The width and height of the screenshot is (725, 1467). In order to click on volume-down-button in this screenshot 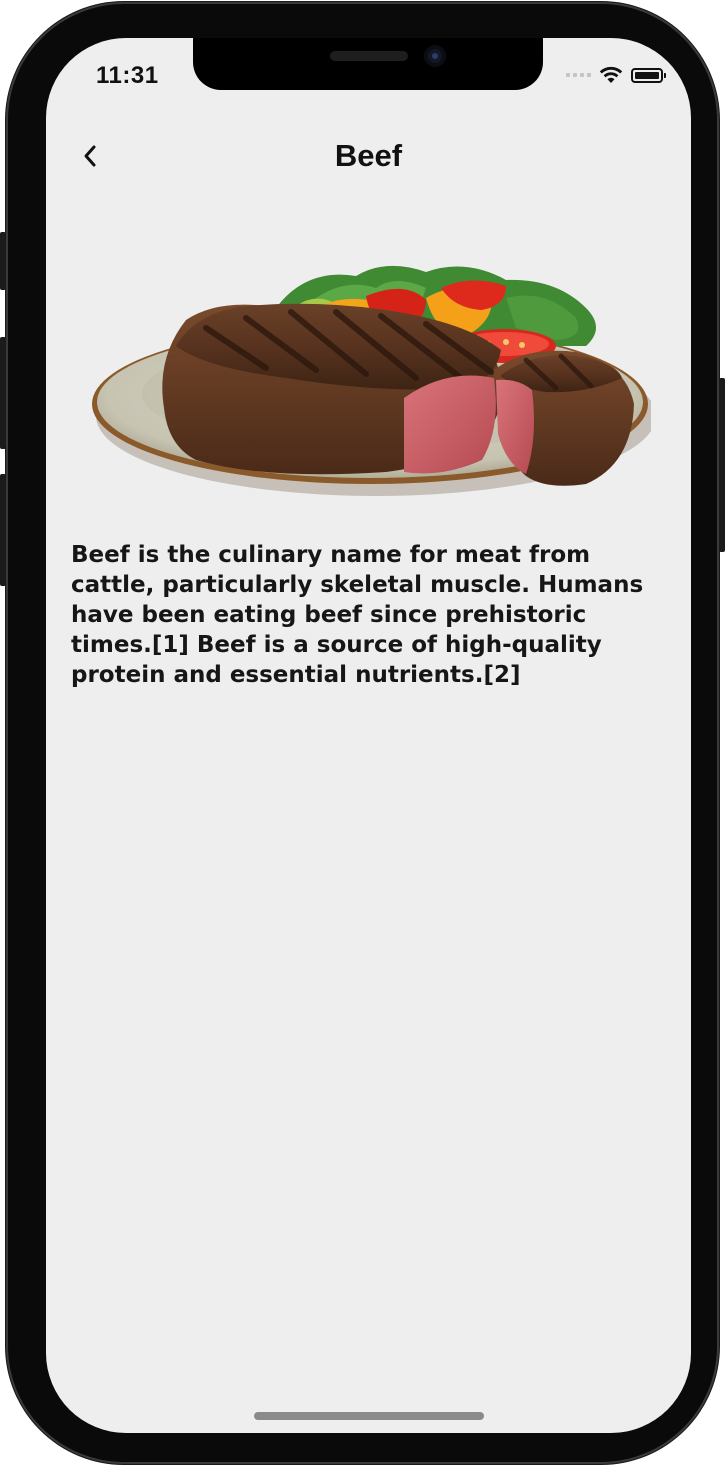, I will do `click(3, 530)`.